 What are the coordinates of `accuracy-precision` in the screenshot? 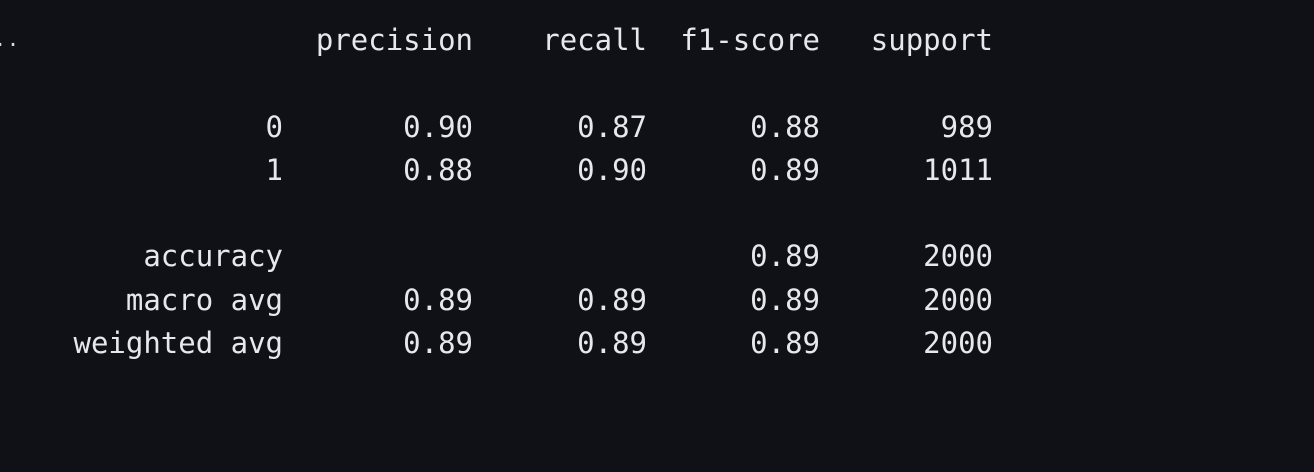 It's located at (386, 256).